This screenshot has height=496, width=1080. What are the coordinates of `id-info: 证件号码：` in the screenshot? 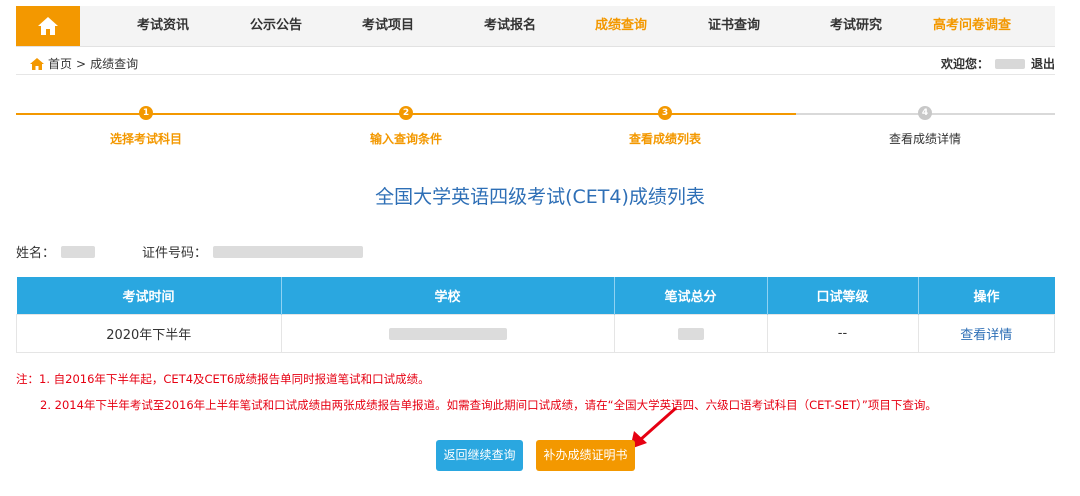 It's located at (253, 251).